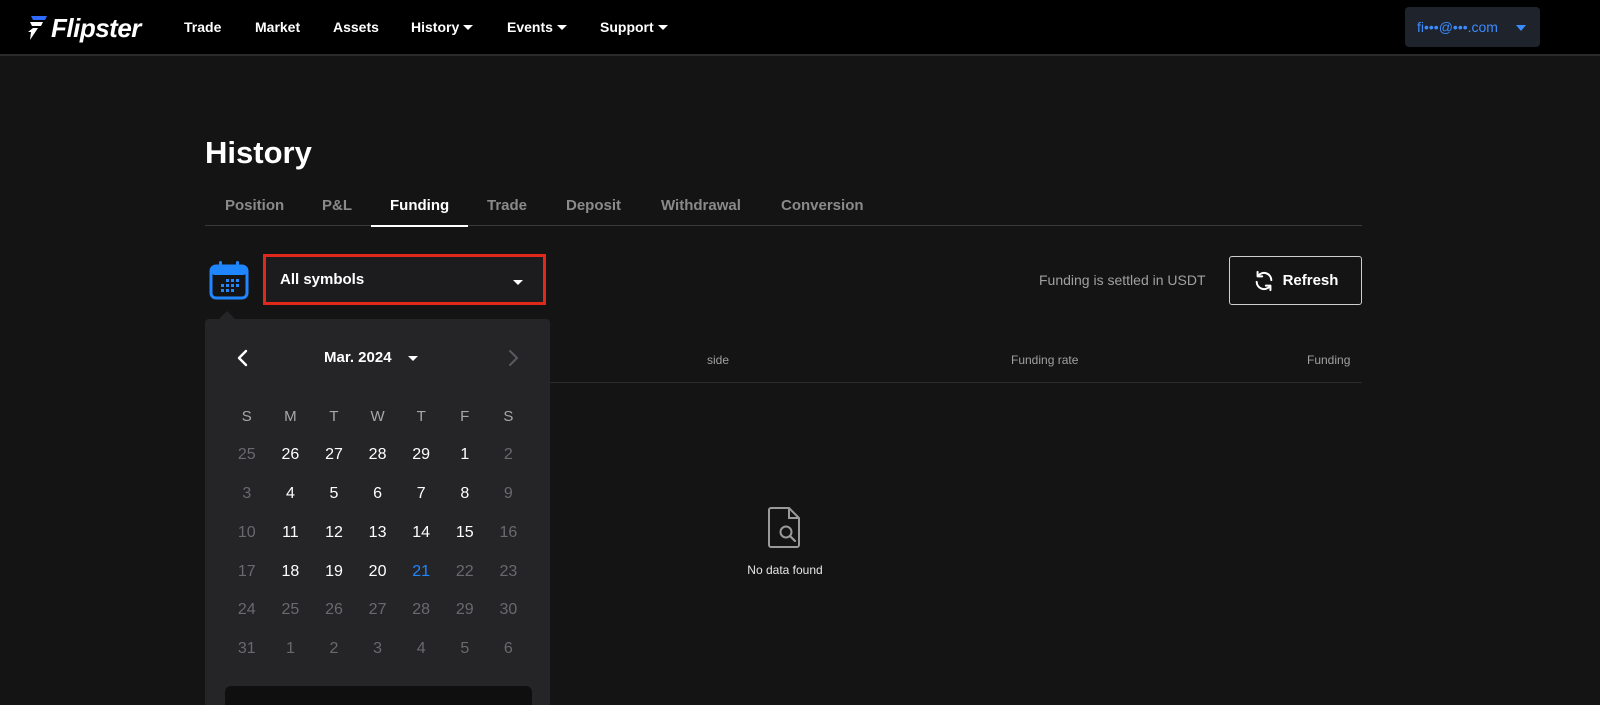 The width and height of the screenshot is (1600, 705). Describe the element at coordinates (465, 416) in the screenshot. I see `weekday-label: F` at that location.